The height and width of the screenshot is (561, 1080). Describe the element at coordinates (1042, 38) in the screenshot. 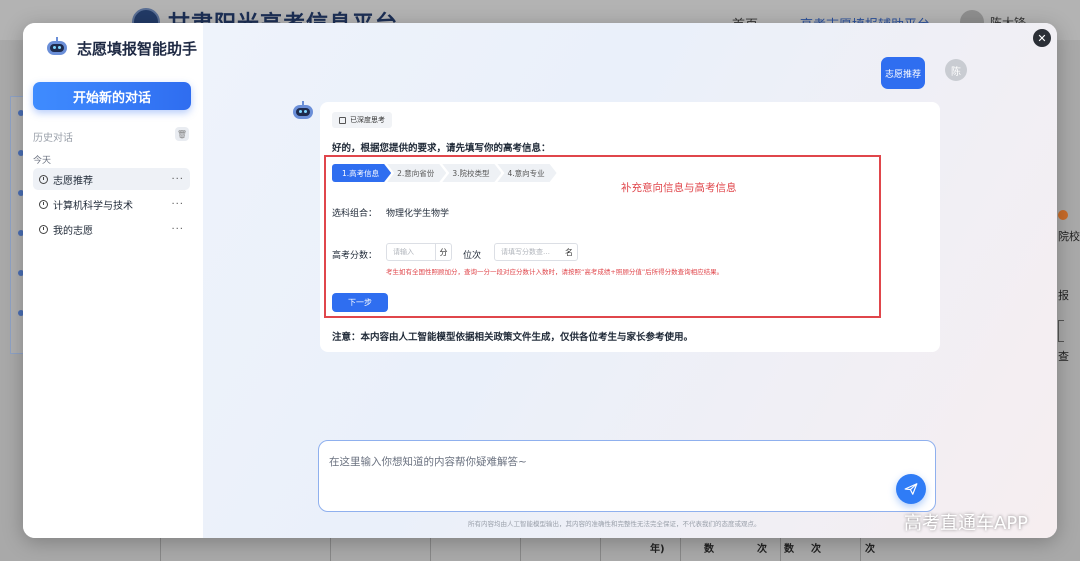

I see `close-button: ✕` at that location.